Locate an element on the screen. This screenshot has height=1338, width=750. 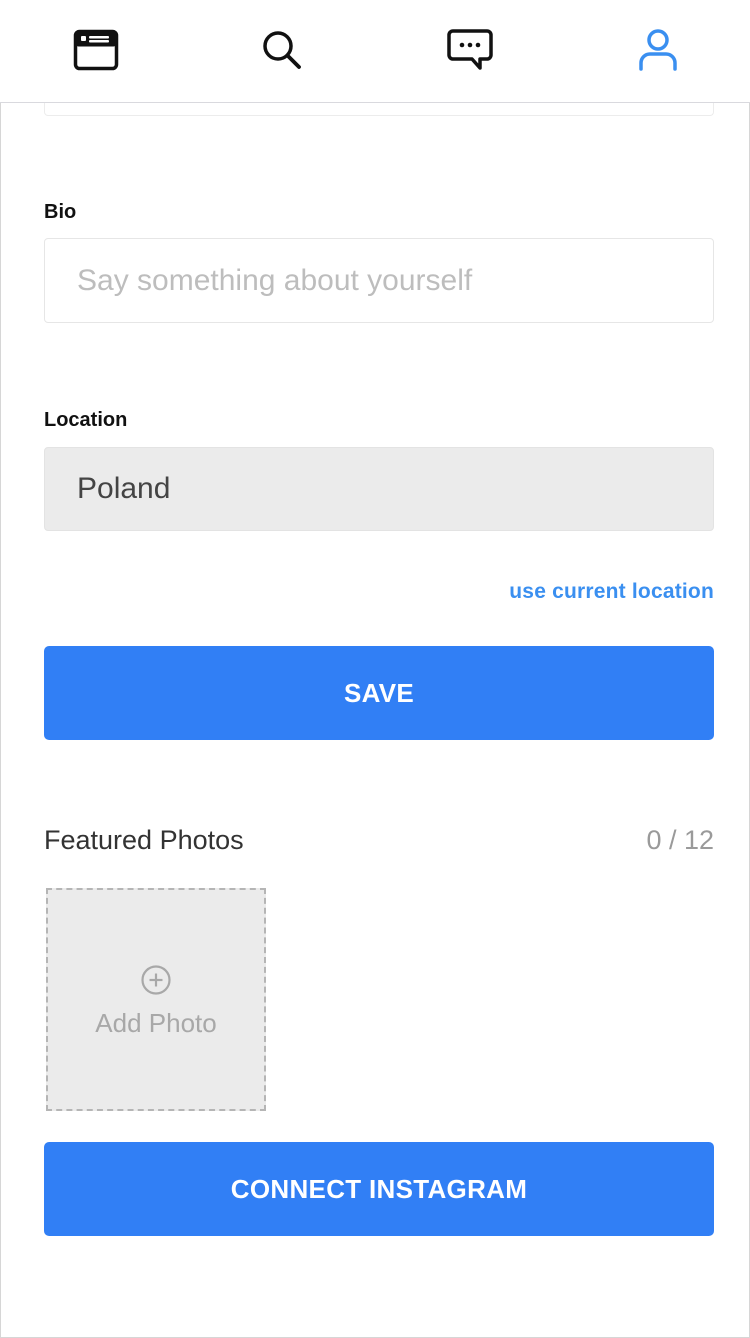
featured-photos-title: Featured Photos is located at coordinates (144, 840).